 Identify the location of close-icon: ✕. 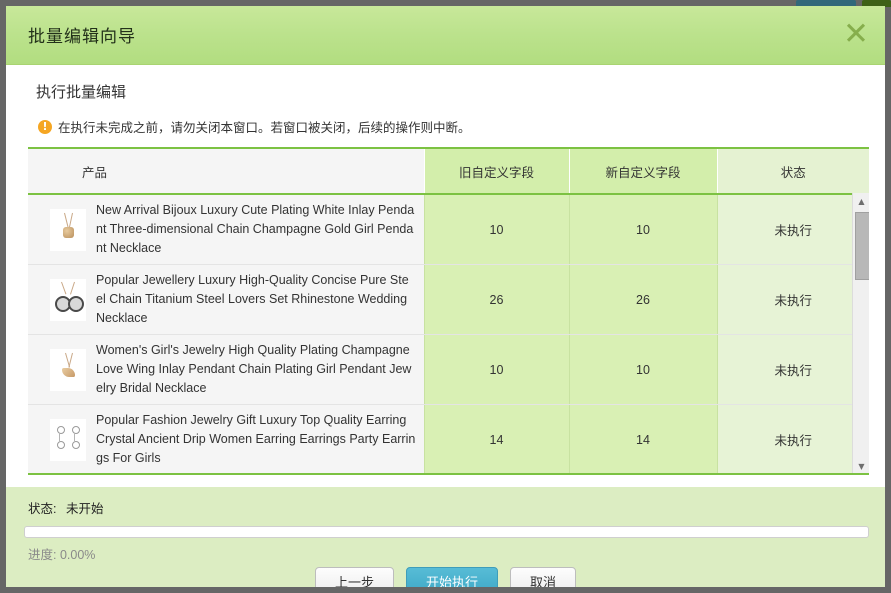
(856, 34).